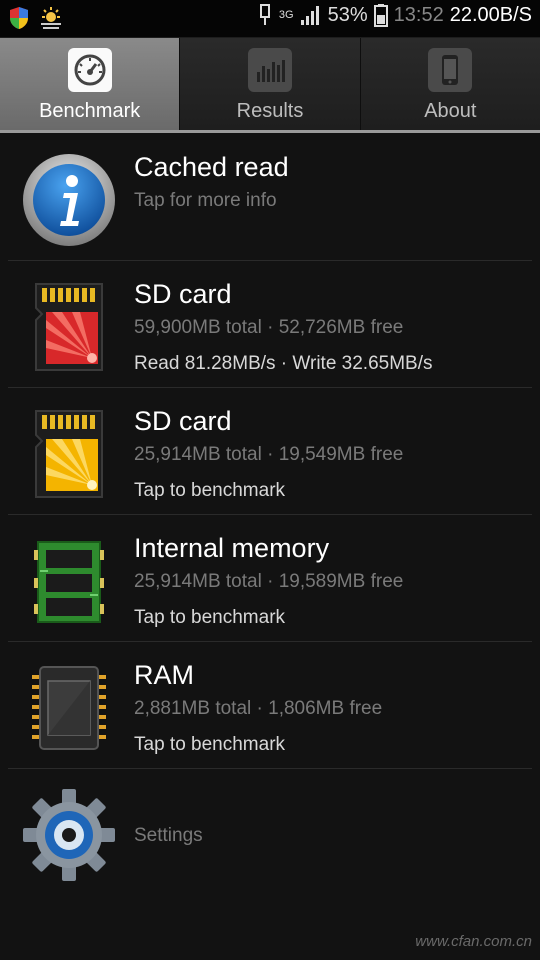 This screenshot has width=540, height=960. What do you see at coordinates (269, 327) in the screenshot?
I see `item-subtitle: 59,900MB total · 52,726MB free` at bounding box center [269, 327].